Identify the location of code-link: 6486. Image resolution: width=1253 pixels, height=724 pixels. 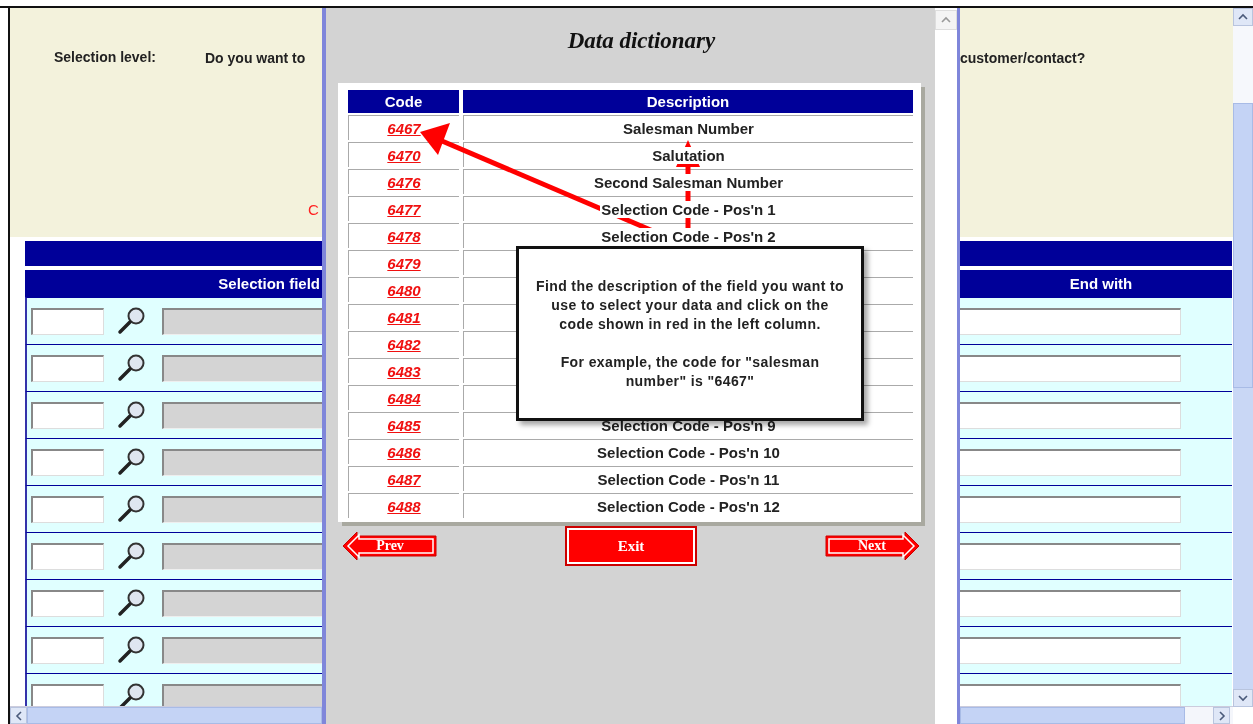
(404, 452).